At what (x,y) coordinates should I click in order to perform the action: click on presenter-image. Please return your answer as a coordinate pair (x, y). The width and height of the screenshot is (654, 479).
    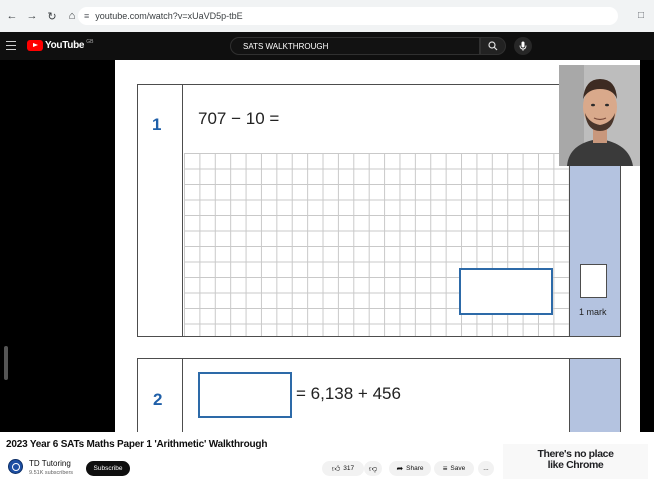
    Looking at the image, I should click on (599, 115).